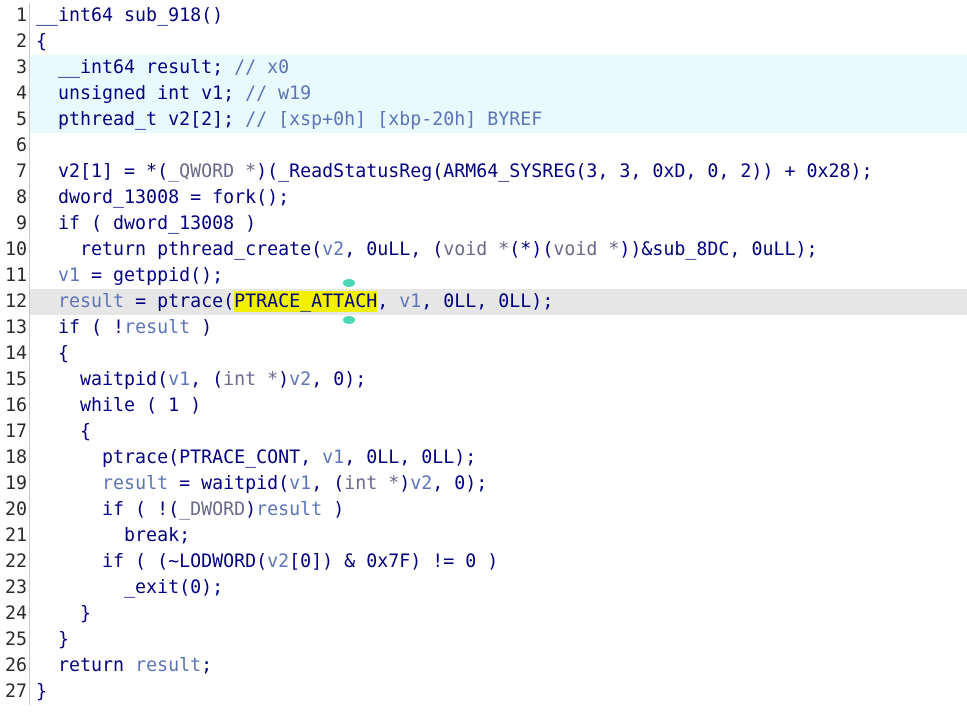 This screenshot has height=712, width=967. I want to click on code-token: (*)(, so click(531, 249).